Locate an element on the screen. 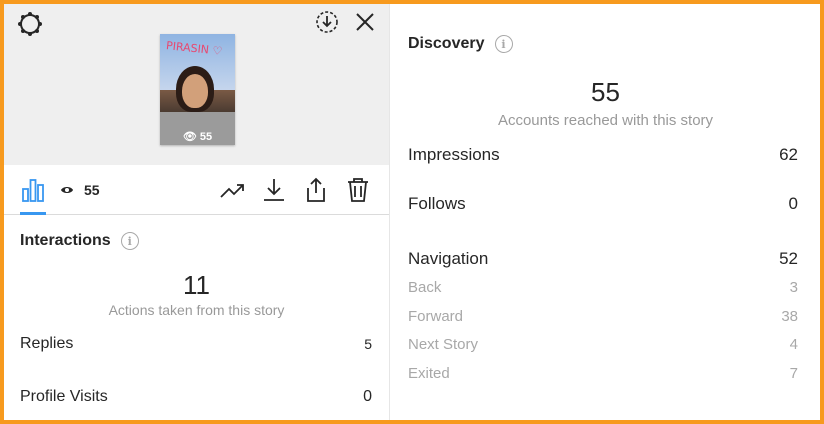 Image resolution: width=824 pixels, height=424 pixels. row-value: 7 is located at coordinates (793, 373).